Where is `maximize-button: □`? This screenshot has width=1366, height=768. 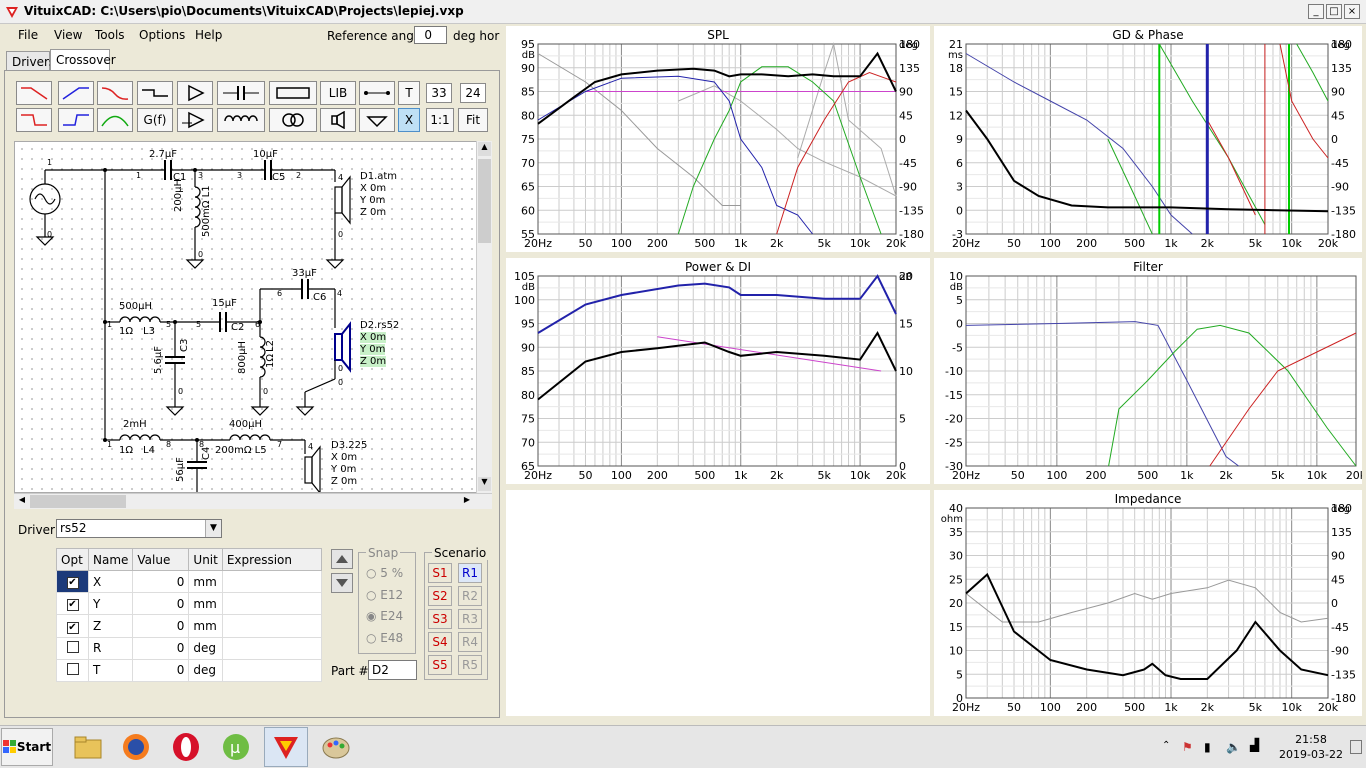 maximize-button: □ is located at coordinates (1334, 11).